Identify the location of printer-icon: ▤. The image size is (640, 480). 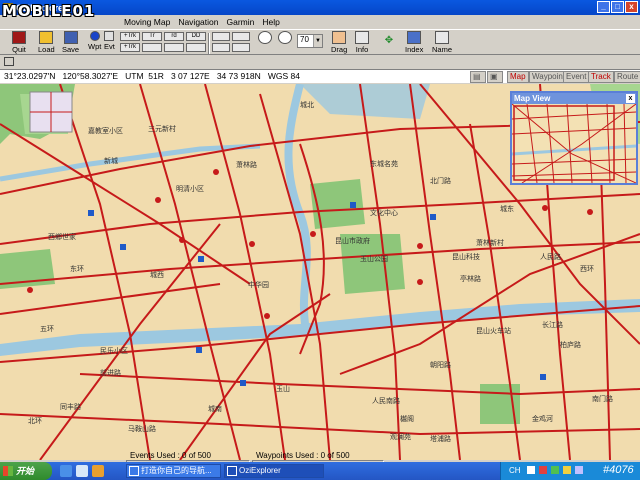
(478, 77).